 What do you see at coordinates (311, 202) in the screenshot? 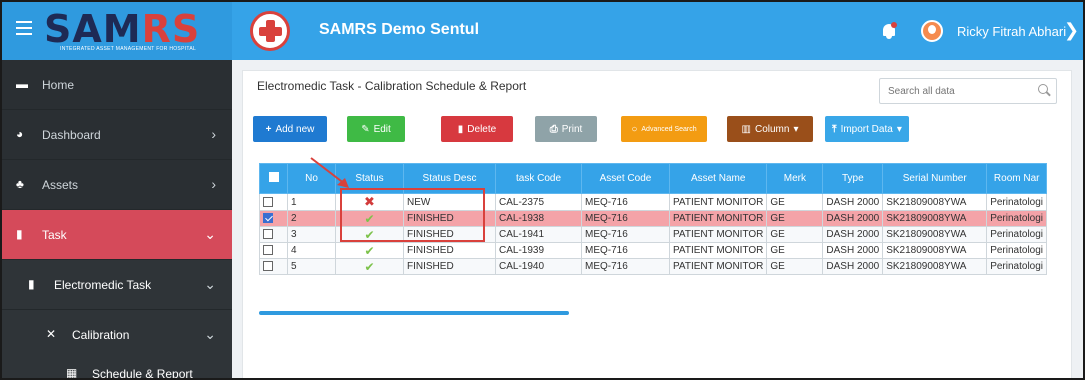
I see `cell-no: 1` at bounding box center [311, 202].